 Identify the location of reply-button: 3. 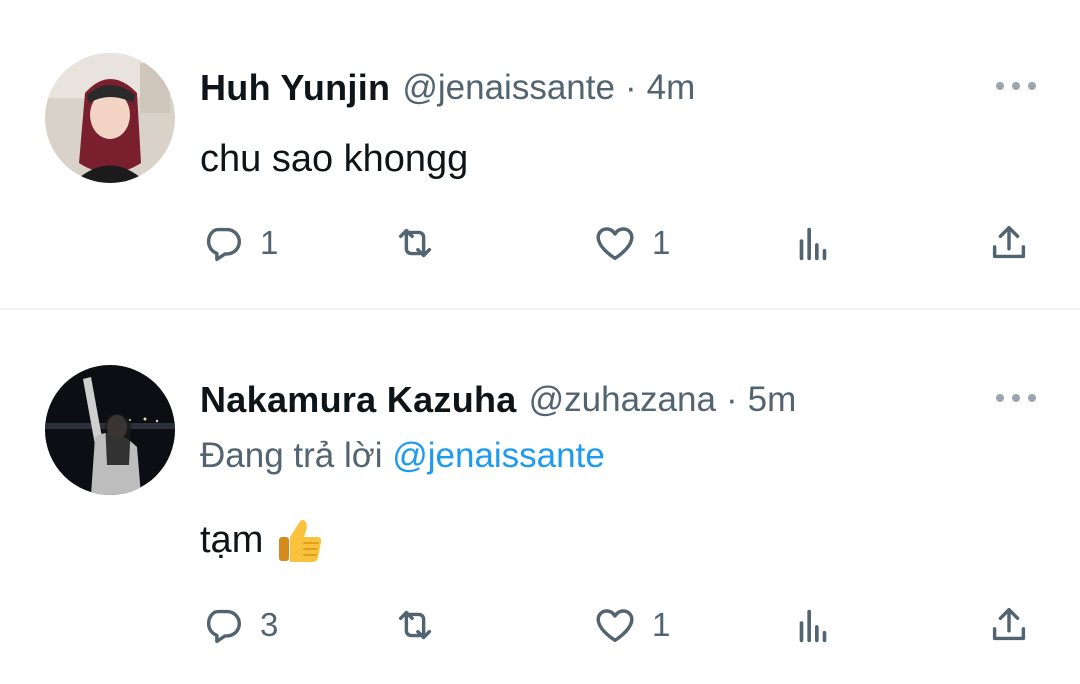
(239, 625).